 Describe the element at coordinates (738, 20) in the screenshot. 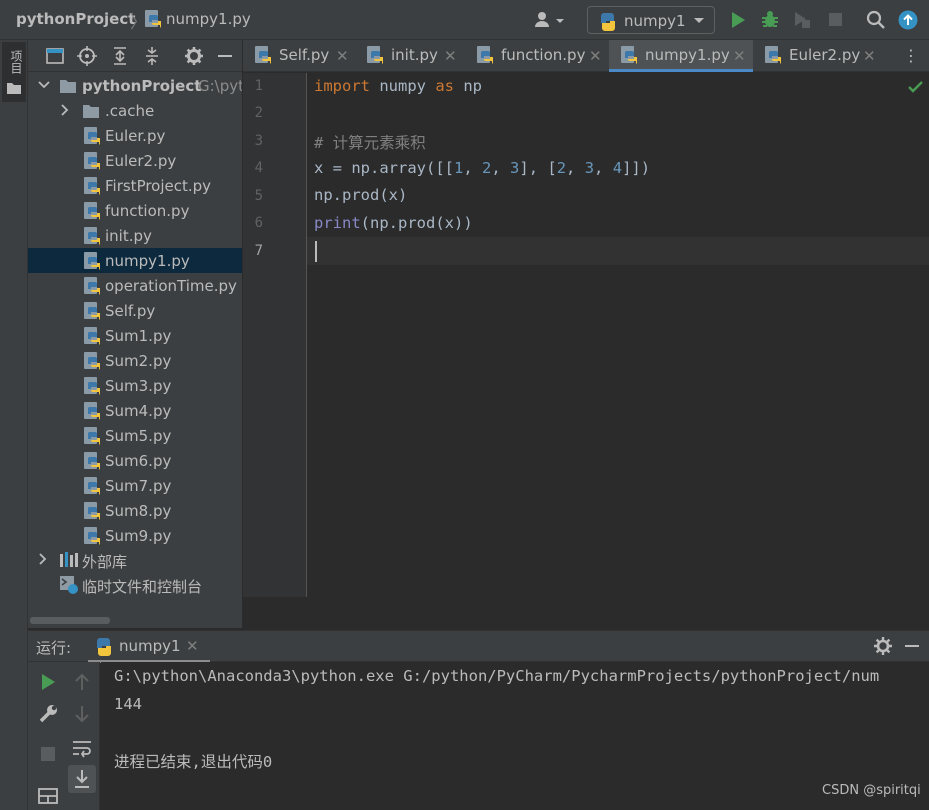

I see `run-icon` at that location.